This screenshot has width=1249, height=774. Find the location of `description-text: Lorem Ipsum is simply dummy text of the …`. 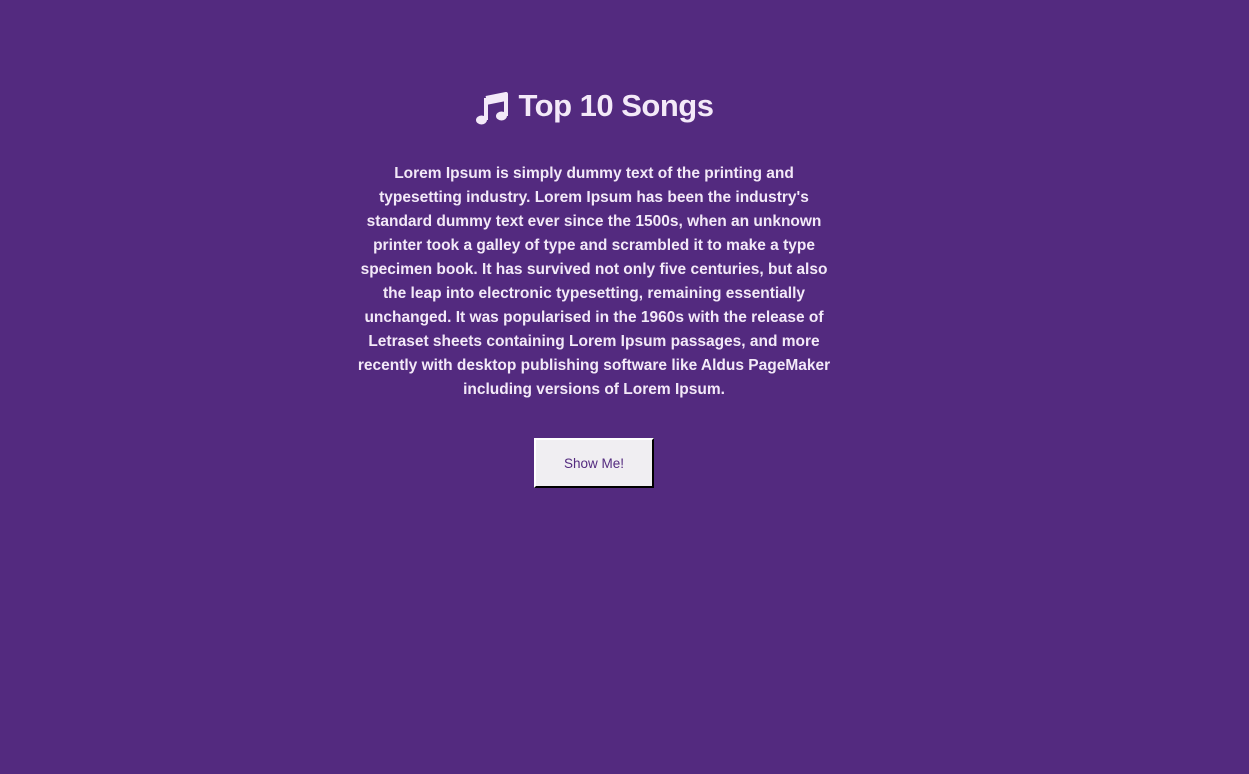

description-text: Lorem Ipsum is simply dummy text of the … is located at coordinates (594, 281).